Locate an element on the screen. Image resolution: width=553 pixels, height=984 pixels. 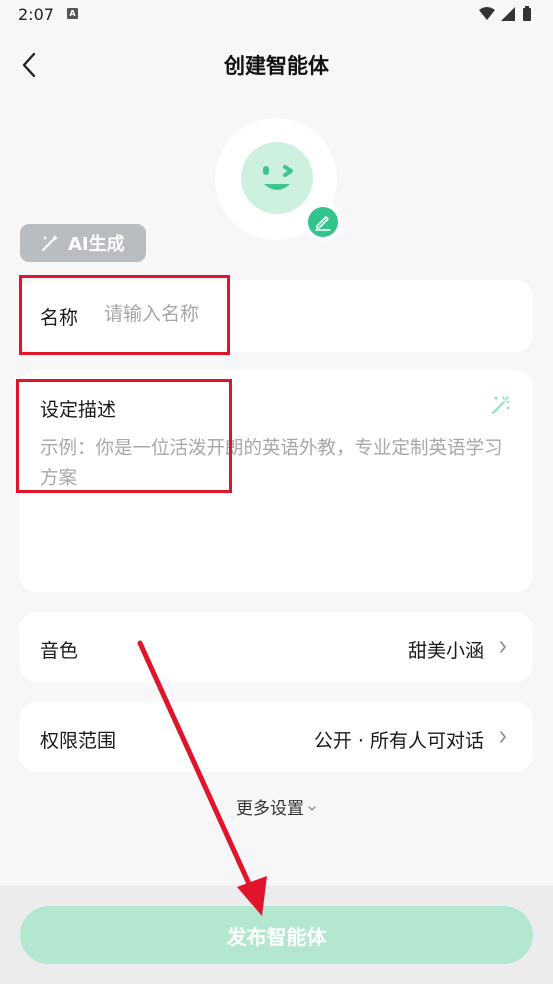
pencil-icon is located at coordinates (323, 223).